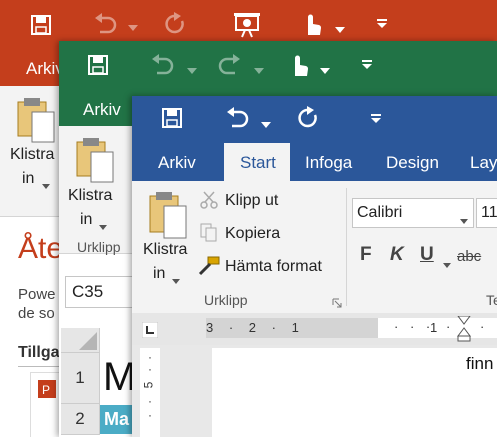 The image size is (497, 437). What do you see at coordinates (251, 201) in the screenshot?
I see `word-cut-button: Klipp ut` at bounding box center [251, 201].